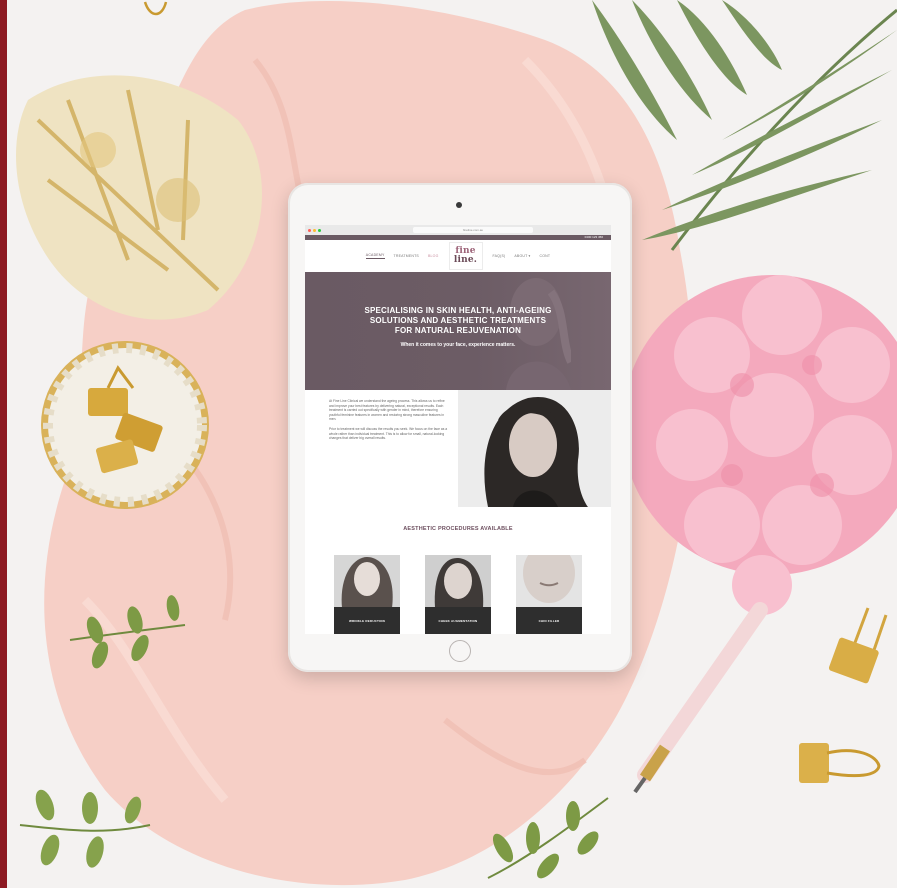 Image resolution: width=897 pixels, height=888 pixels. I want to click on nav-left-group: ACADEMY TREATMENTS BLOG, so click(402, 256).